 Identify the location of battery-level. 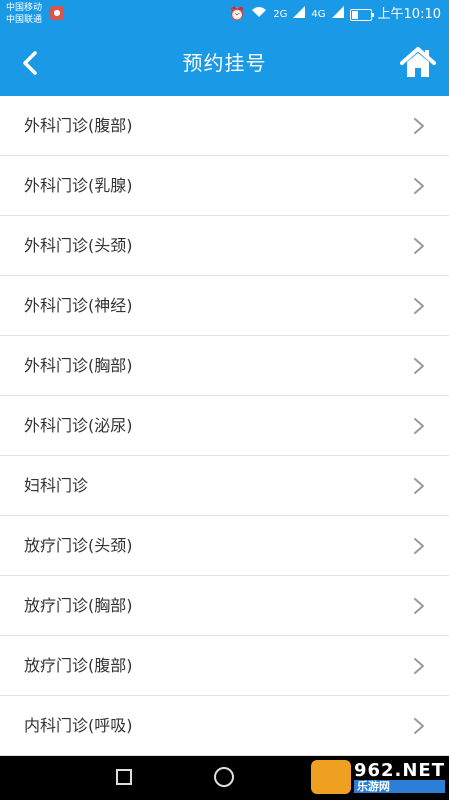
(354, 14).